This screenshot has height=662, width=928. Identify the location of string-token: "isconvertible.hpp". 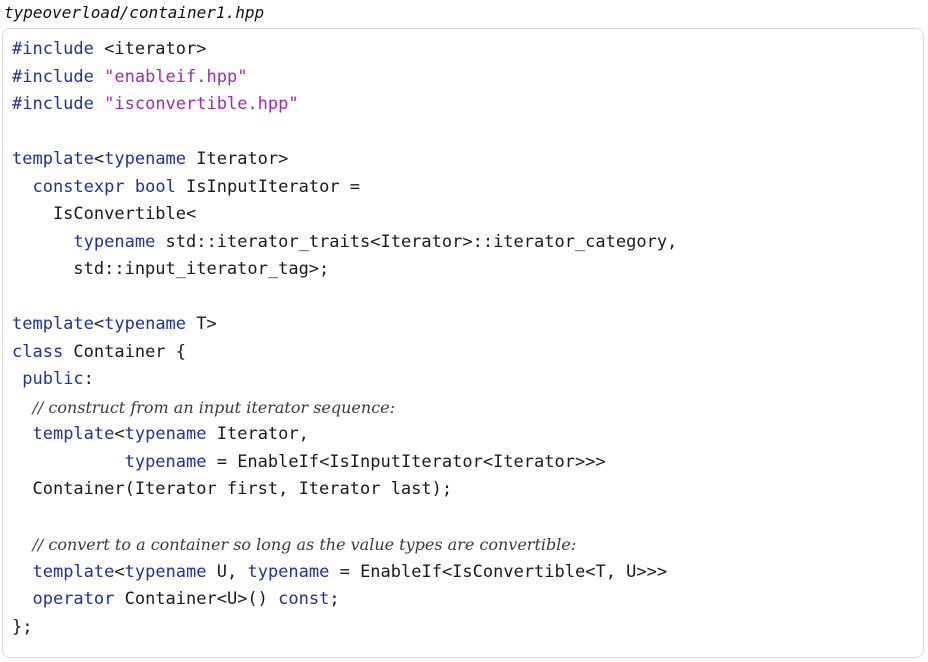
(201, 104).